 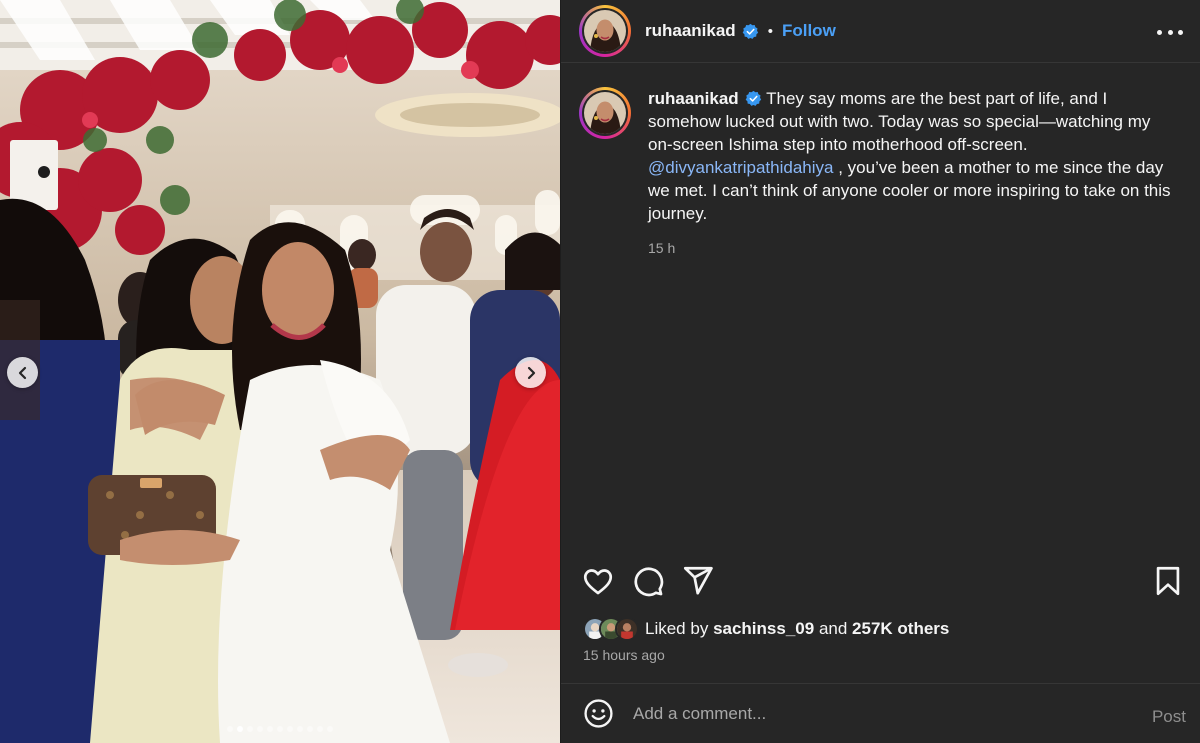 I want to click on action-bar, so click(x=880, y=581).